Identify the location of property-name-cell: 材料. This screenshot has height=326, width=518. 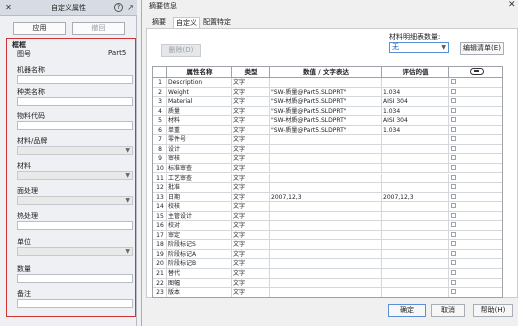
(199, 120).